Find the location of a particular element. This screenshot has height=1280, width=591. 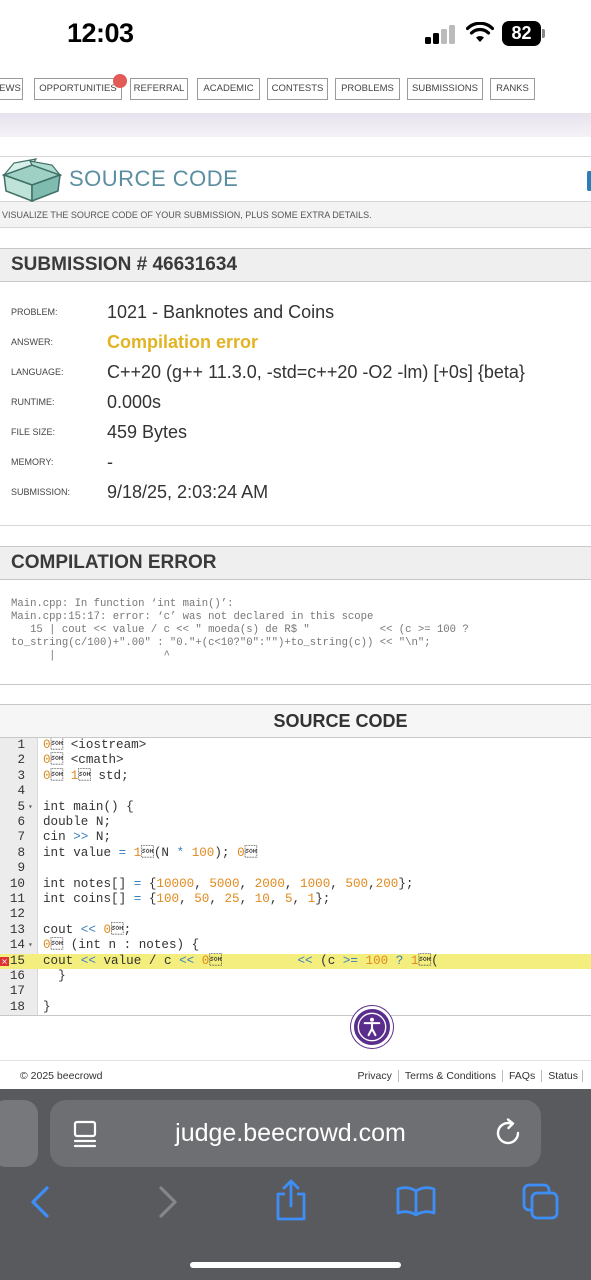

faqs-link: FAQs is located at coordinates (522, 1076).